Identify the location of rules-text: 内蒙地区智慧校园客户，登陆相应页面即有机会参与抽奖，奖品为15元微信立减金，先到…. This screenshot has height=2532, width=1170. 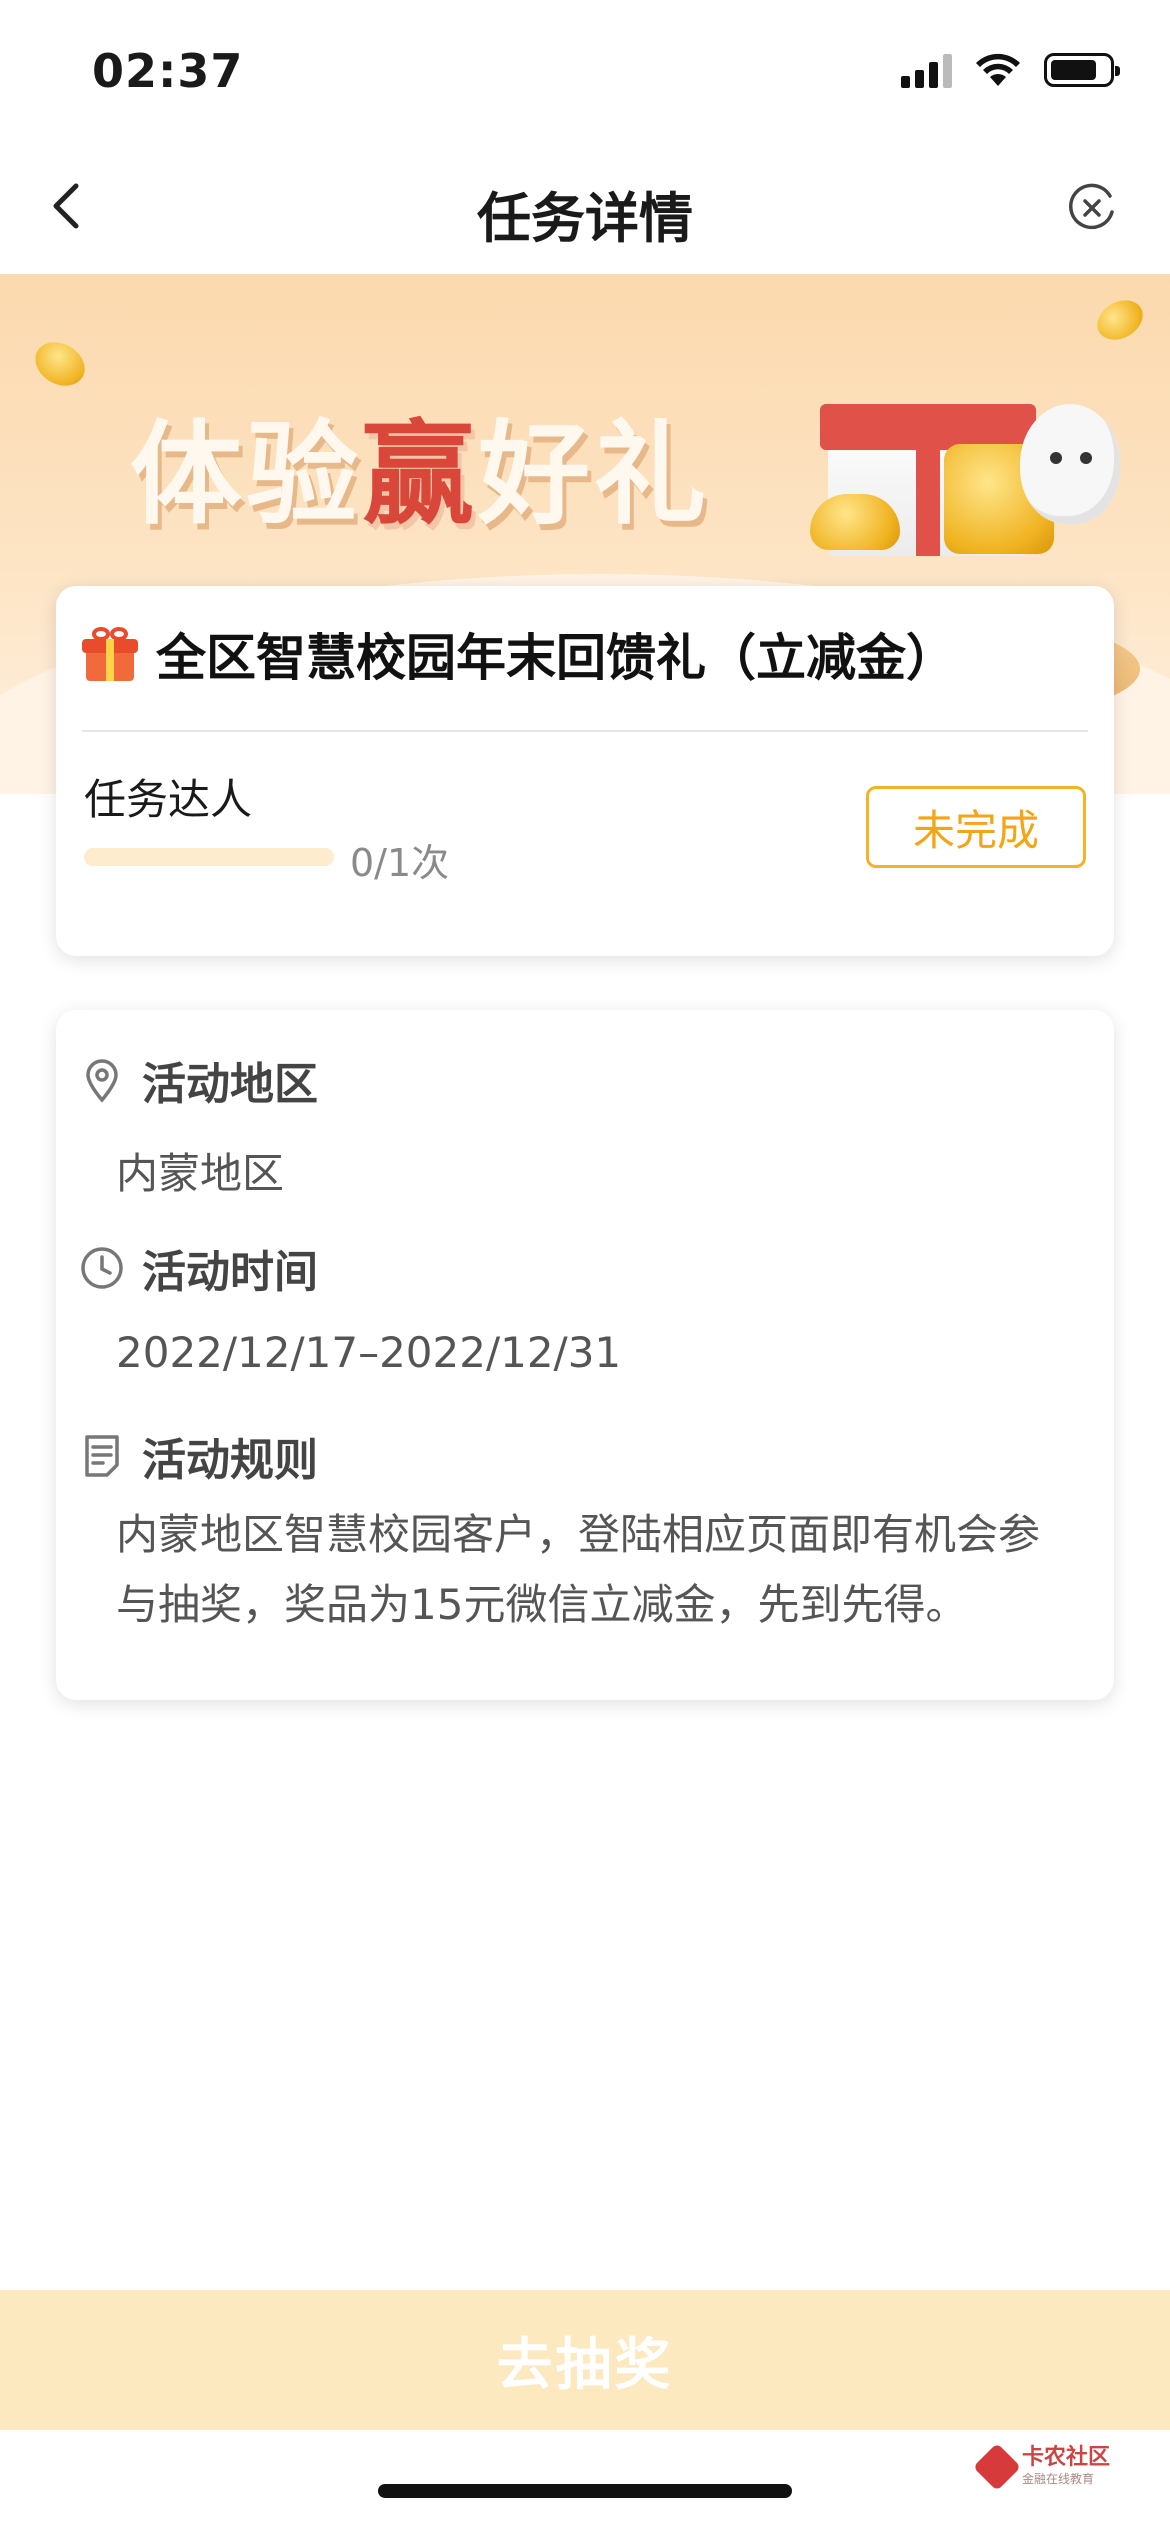
(578, 1569).